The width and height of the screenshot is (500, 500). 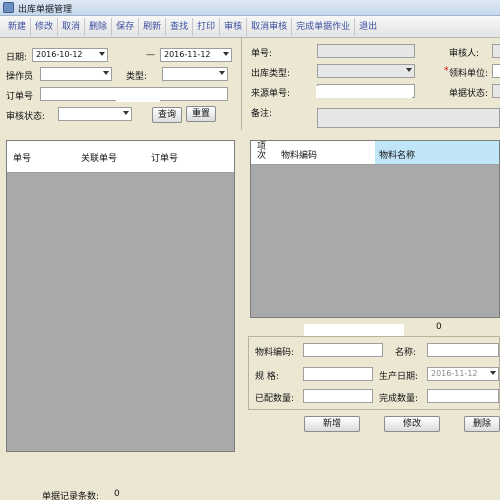 I want to click on audit-status-label: 审核状态:, so click(x=26, y=117).